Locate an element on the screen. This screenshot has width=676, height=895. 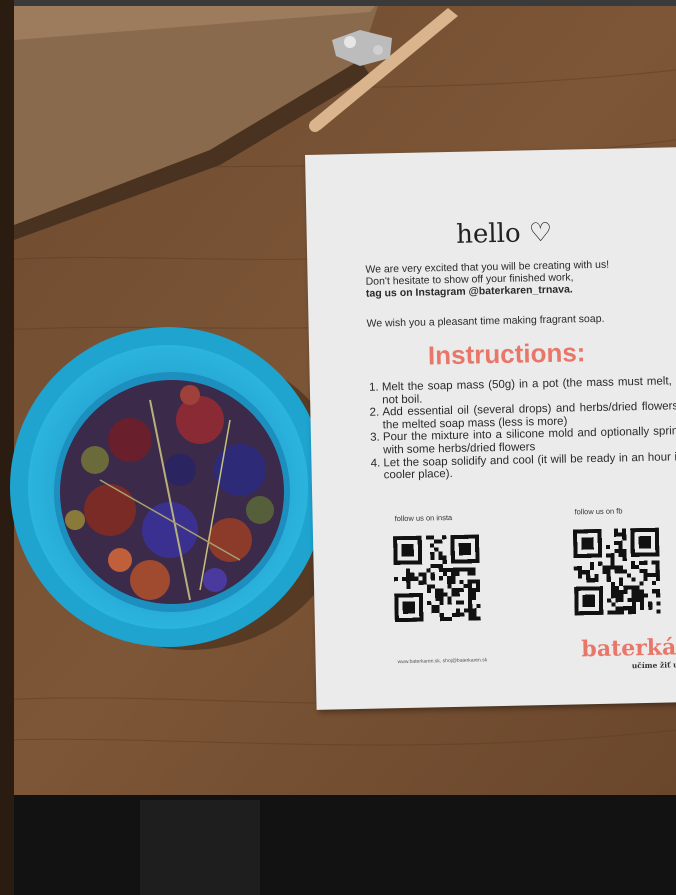
footer-contact: www.baterkaren.sk, shoj@baterkaren.sk is located at coordinates (442, 661).